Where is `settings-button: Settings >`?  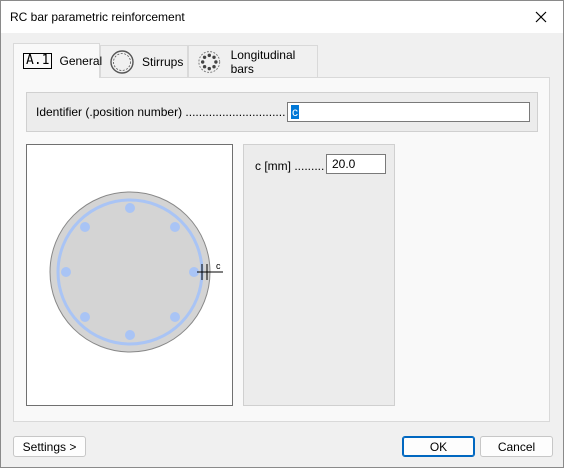
settings-button: Settings > is located at coordinates (49, 446).